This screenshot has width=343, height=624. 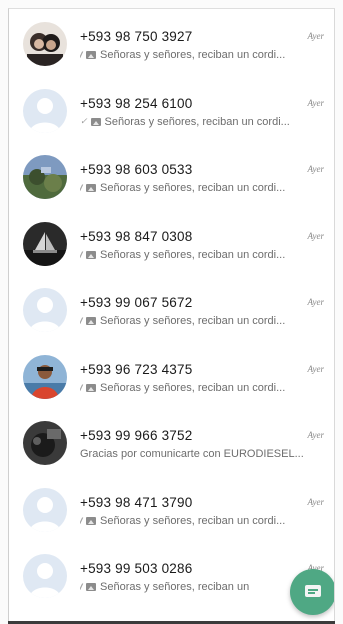 I want to click on chat-contact-name: +593 99 503 0286, so click(x=136, y=568).